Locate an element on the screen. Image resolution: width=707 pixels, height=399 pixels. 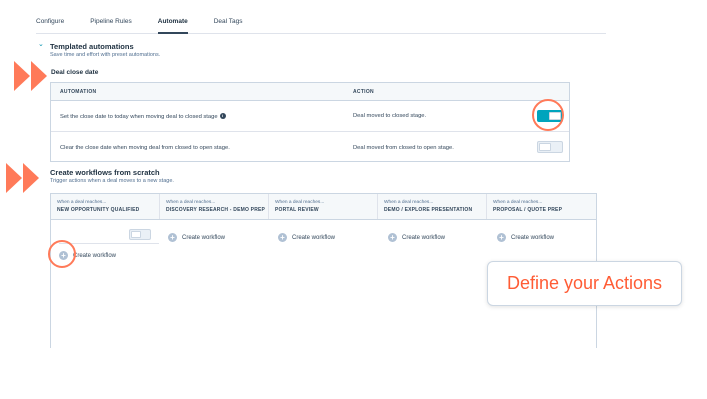
define-actions-callout: Define your Actions is located at coordinates (584, 283).